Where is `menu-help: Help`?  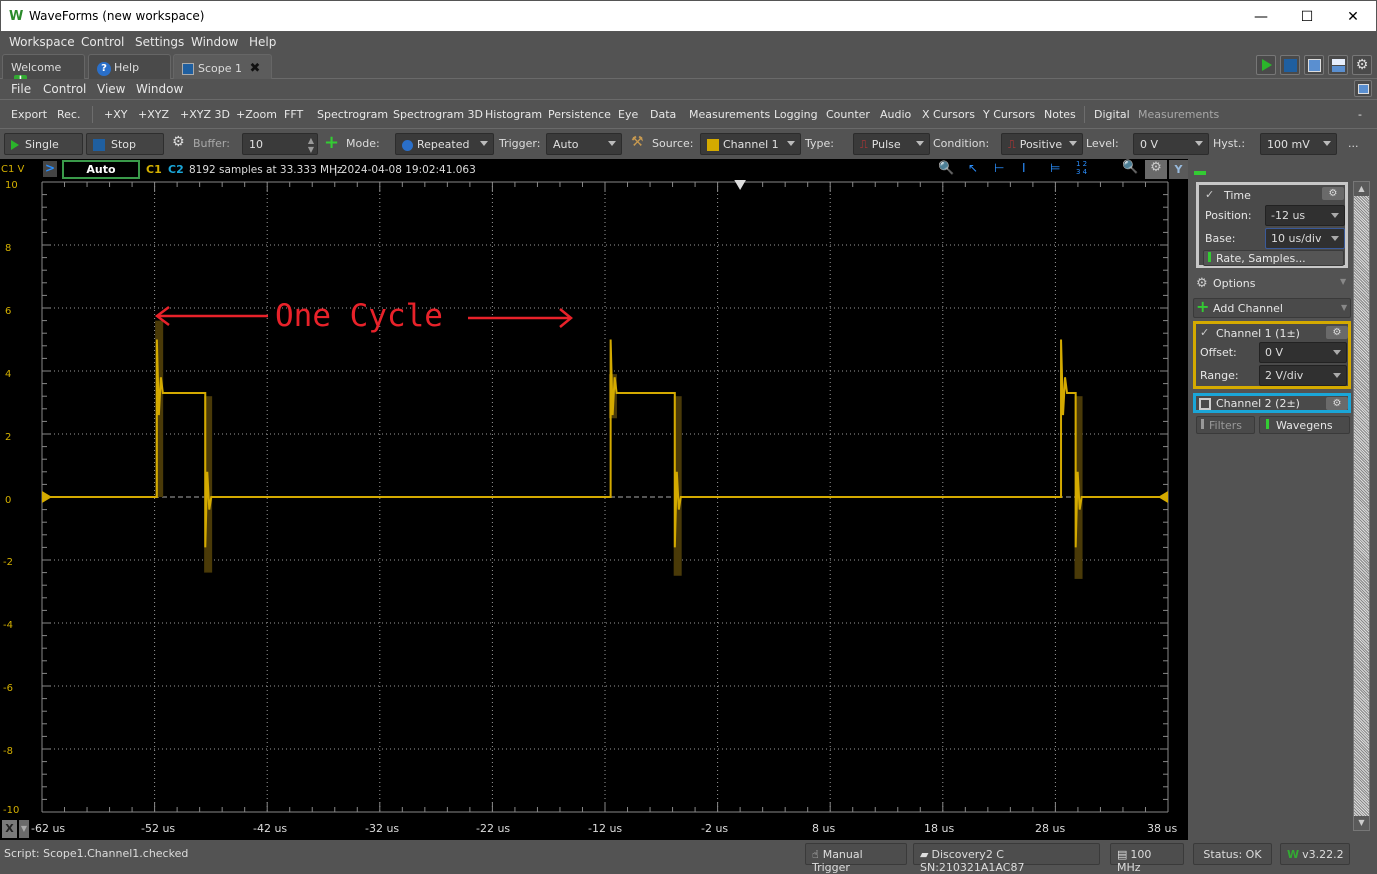
menu-help: Help is located at coordinates (262, 42).